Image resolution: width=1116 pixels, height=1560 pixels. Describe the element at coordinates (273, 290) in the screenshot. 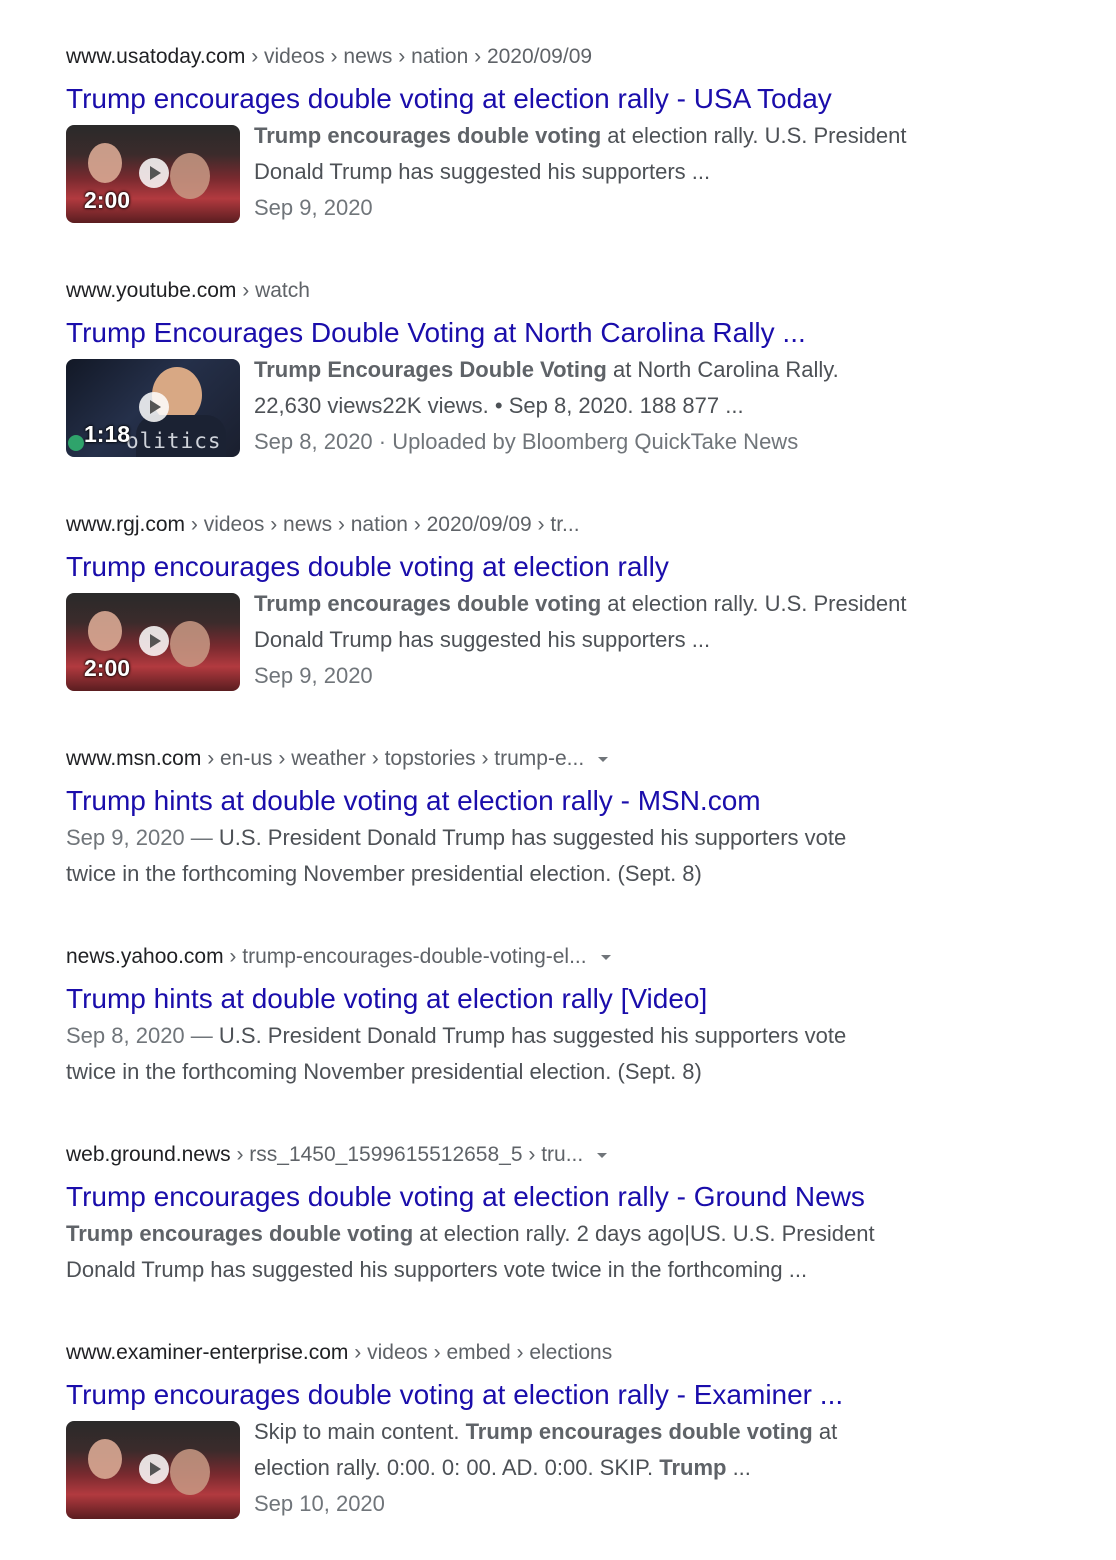

I see `result-path: › watch` at that location.